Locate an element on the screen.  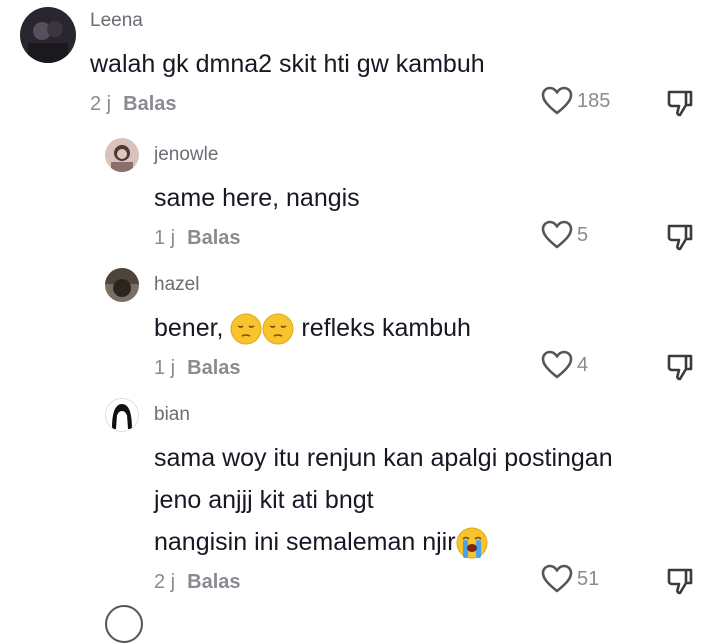
comment-text: bener, refleks kambuh is located at coordinates (312, 328).